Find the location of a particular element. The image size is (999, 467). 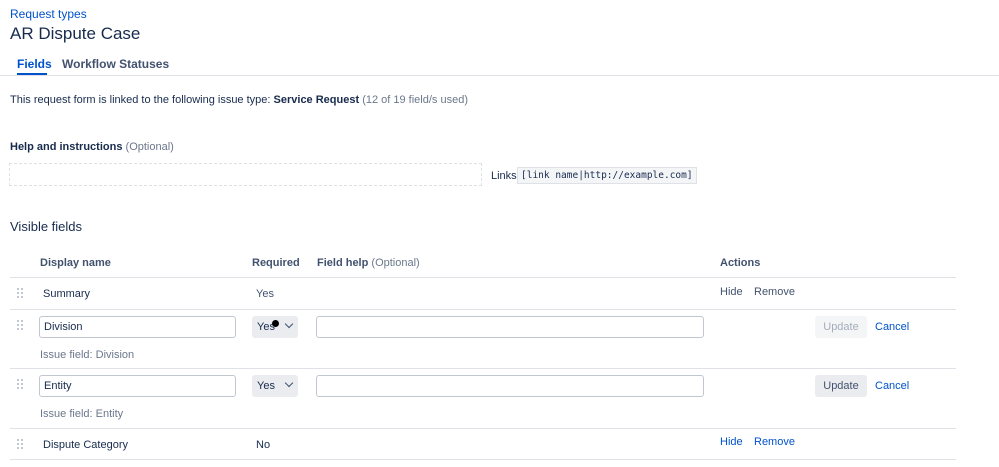

help-label-text: Help and instructions is located at coordinates (66, 147).